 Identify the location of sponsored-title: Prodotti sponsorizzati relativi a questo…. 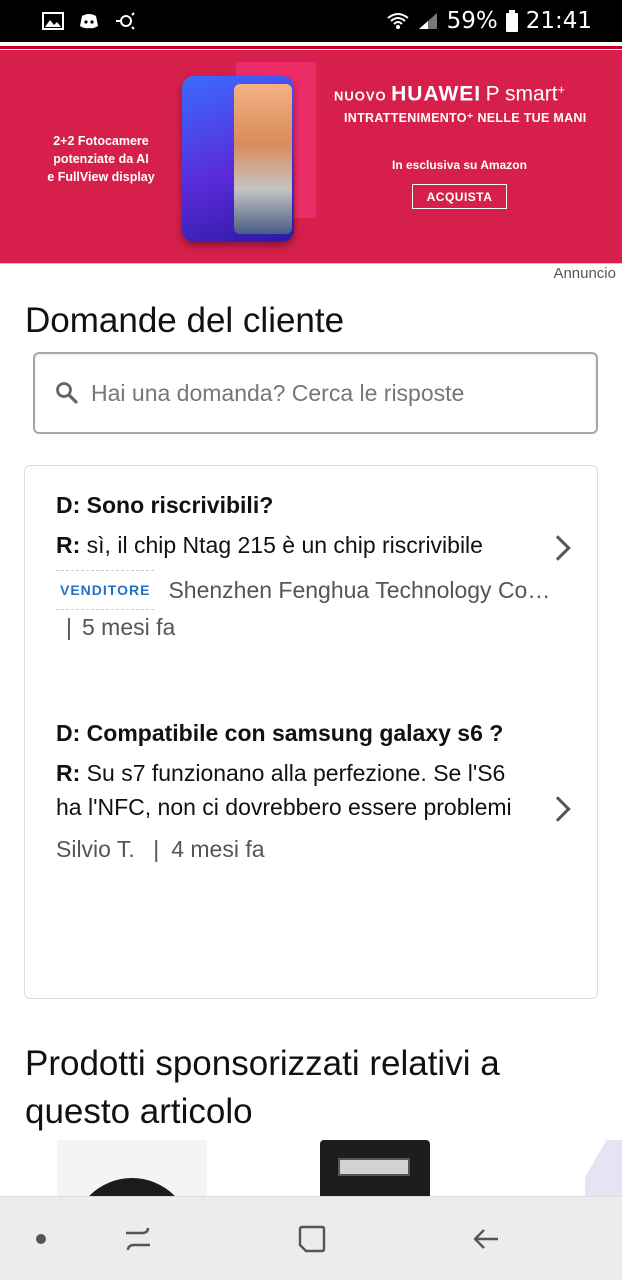
(262, 1087).